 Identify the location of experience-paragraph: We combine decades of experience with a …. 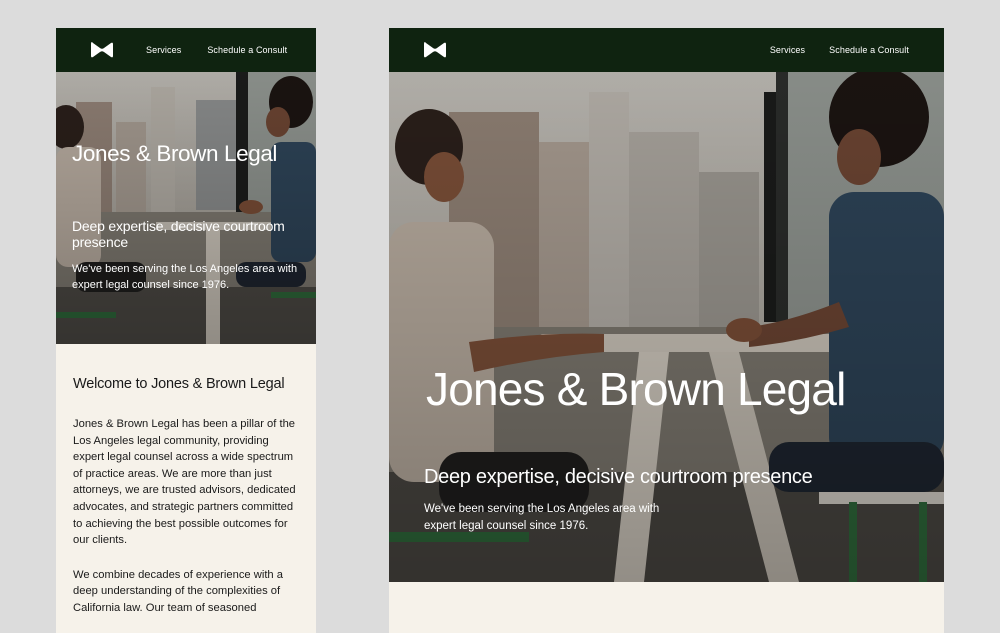
(178, 591).